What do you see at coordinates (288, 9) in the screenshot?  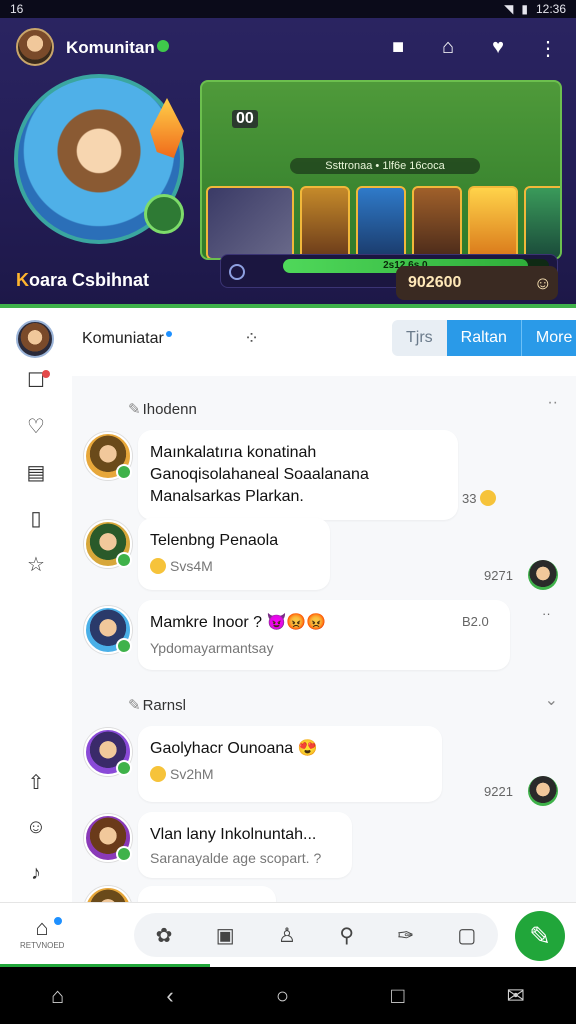 I see `status-bar: 16 ◥ ▮ 12:36` at bounding box center [288, 9].